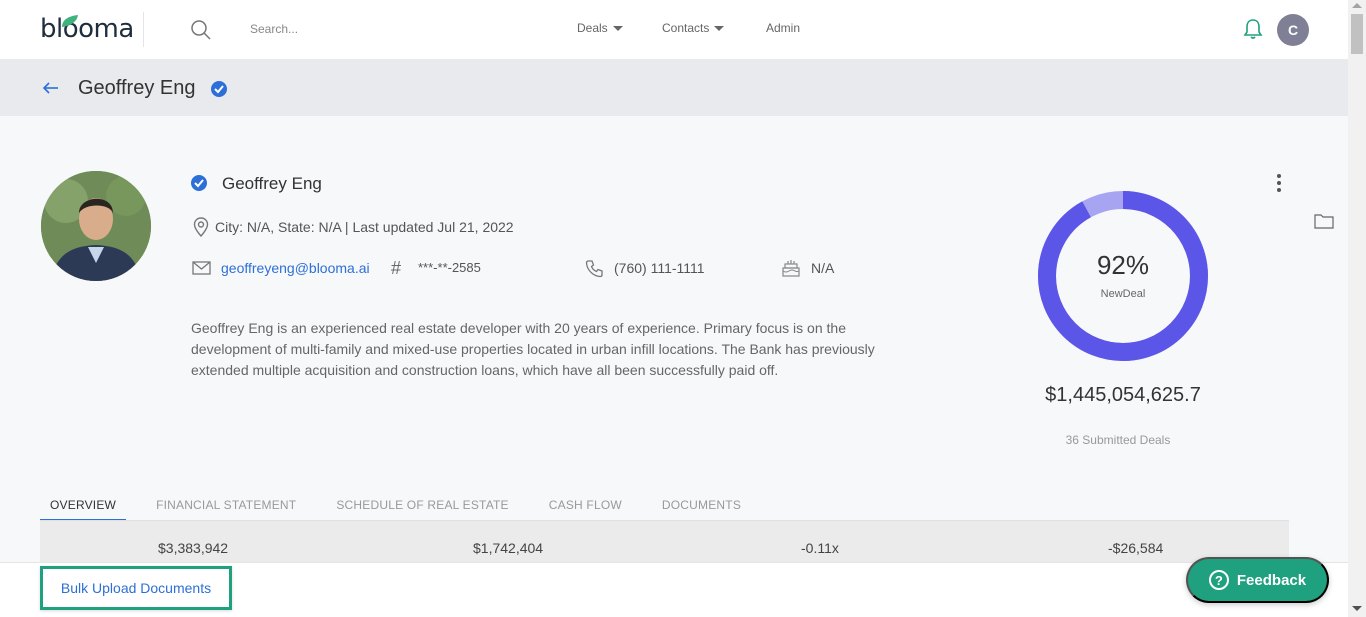  I want to click on person-portrait-icon, so click(96, 226).